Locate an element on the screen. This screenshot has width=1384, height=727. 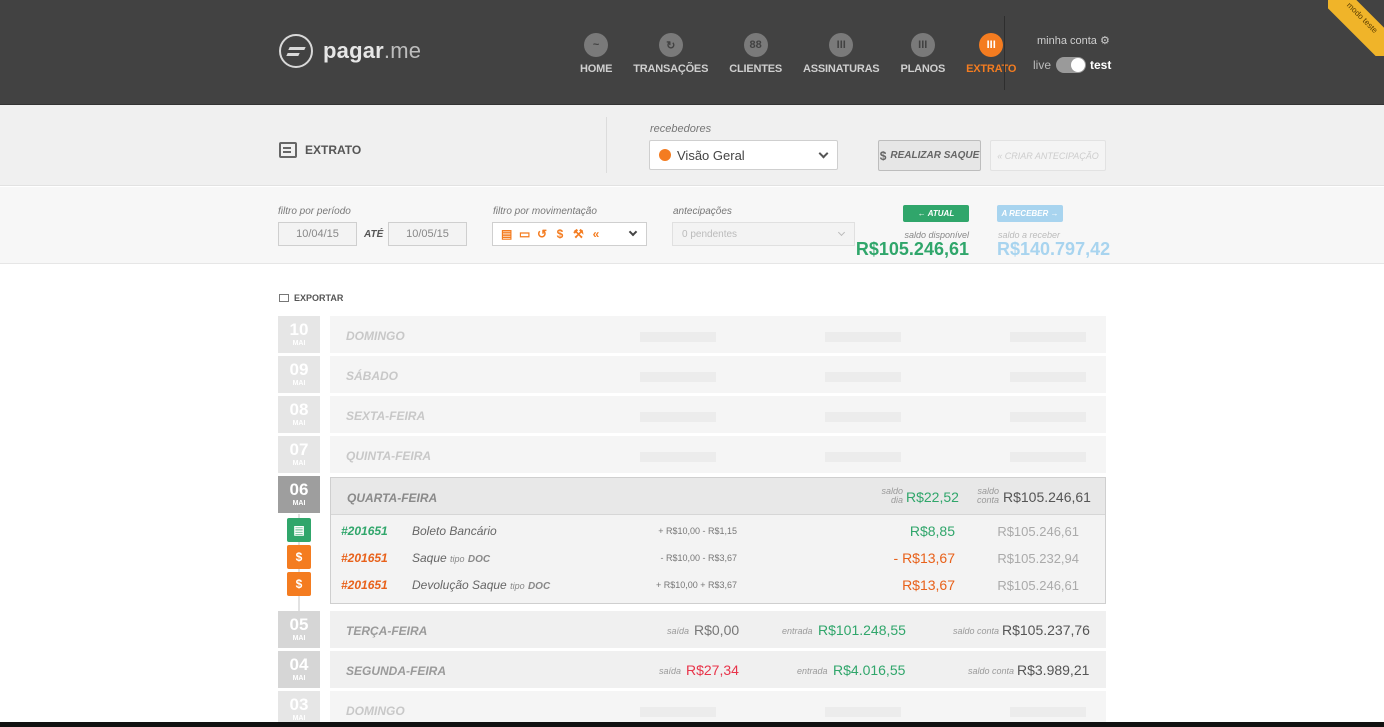
date-from-input: 10/04/15 is located at coordinates (317, 234).